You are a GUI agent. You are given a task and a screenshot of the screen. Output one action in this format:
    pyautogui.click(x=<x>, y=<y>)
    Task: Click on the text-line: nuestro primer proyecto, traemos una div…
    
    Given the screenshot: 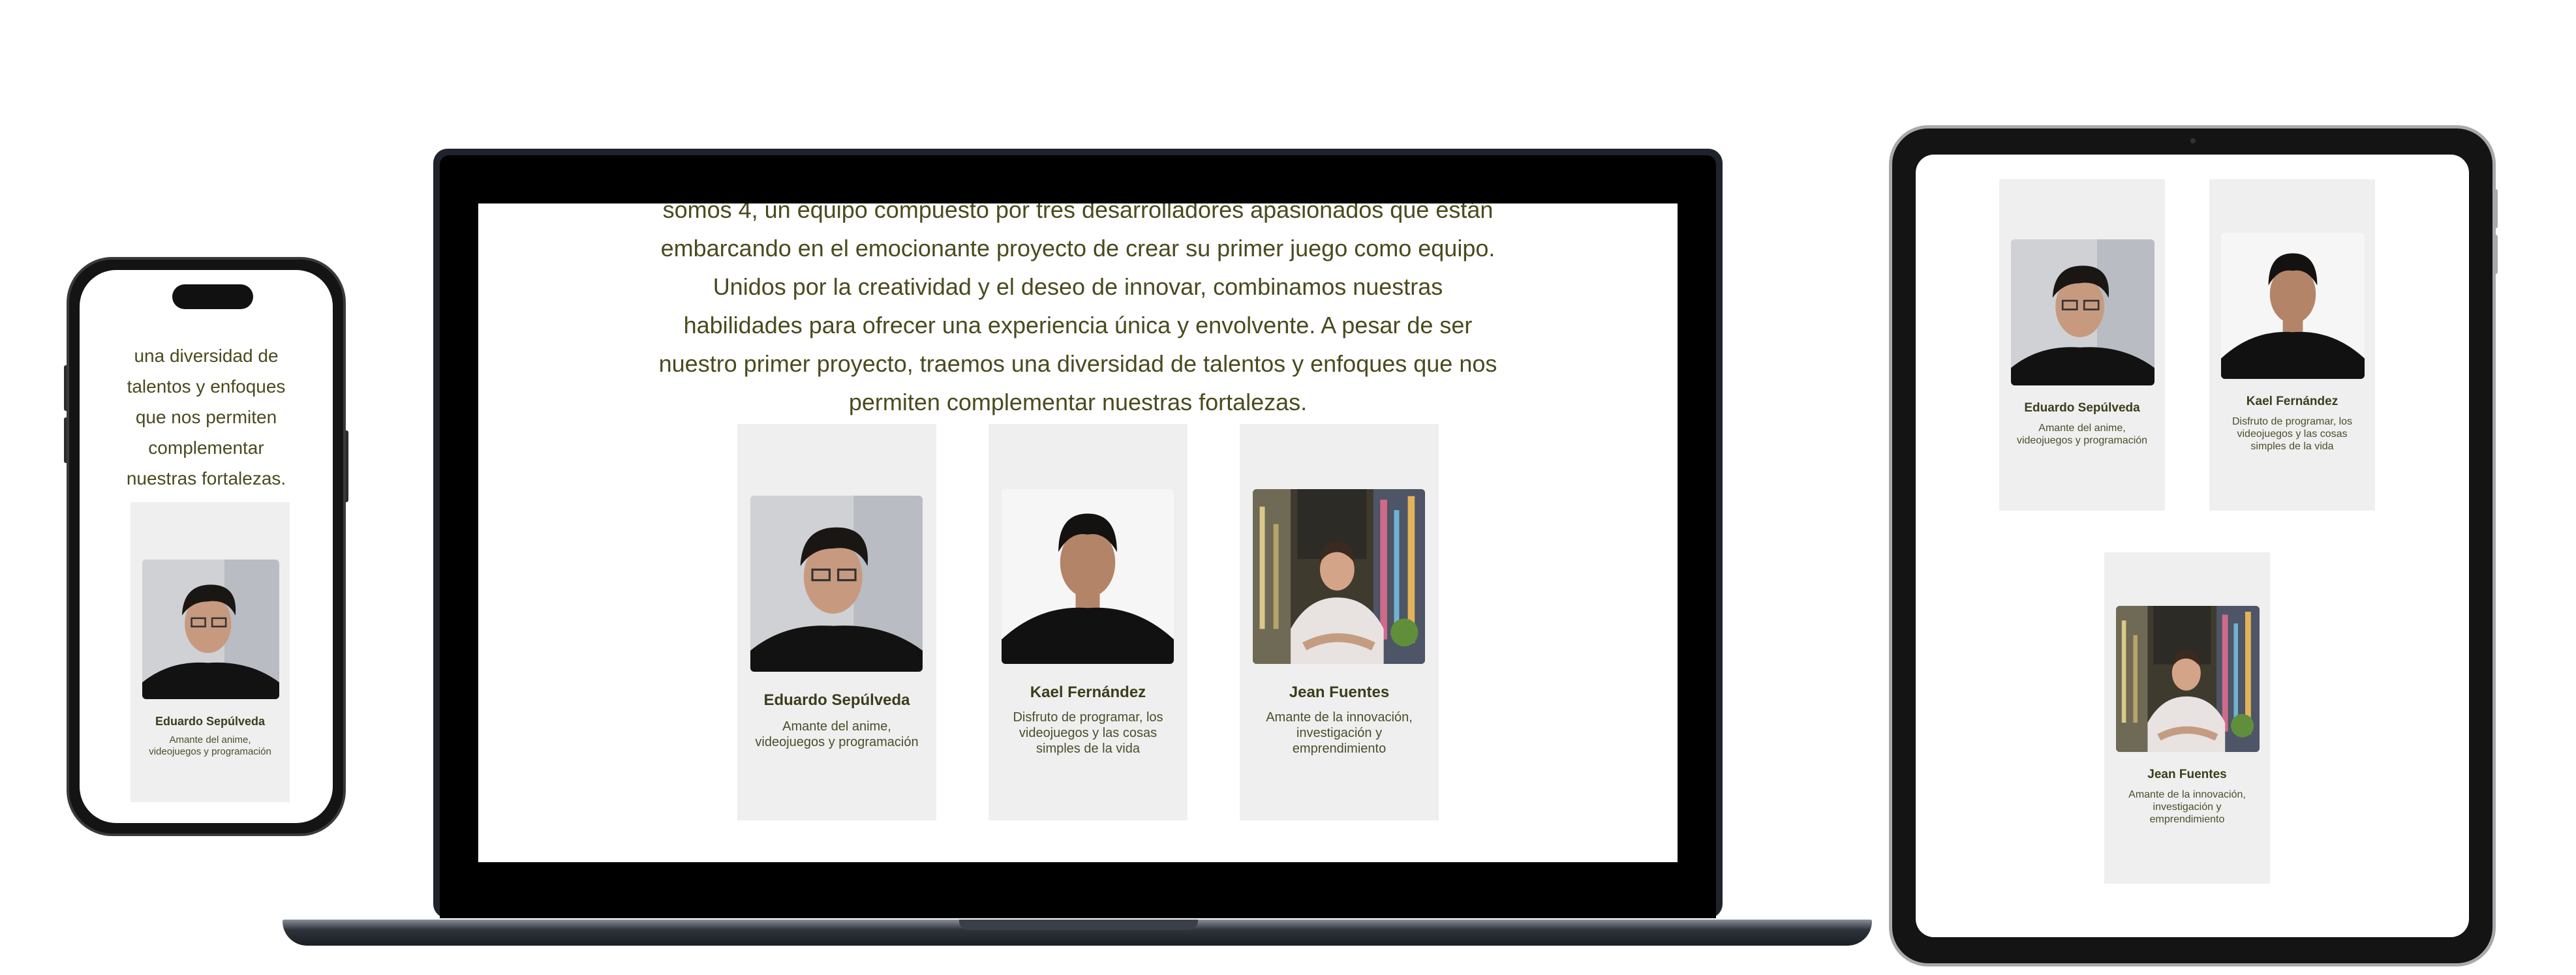 What is the action you would take?
    pyautogui.click(x=1077, y=363)
    